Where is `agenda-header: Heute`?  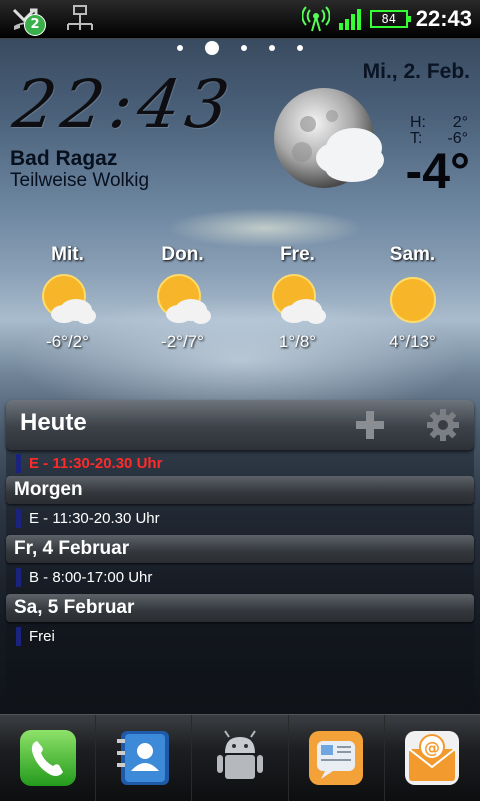
agenda-header: Heute is located at coordinates (240, 425).